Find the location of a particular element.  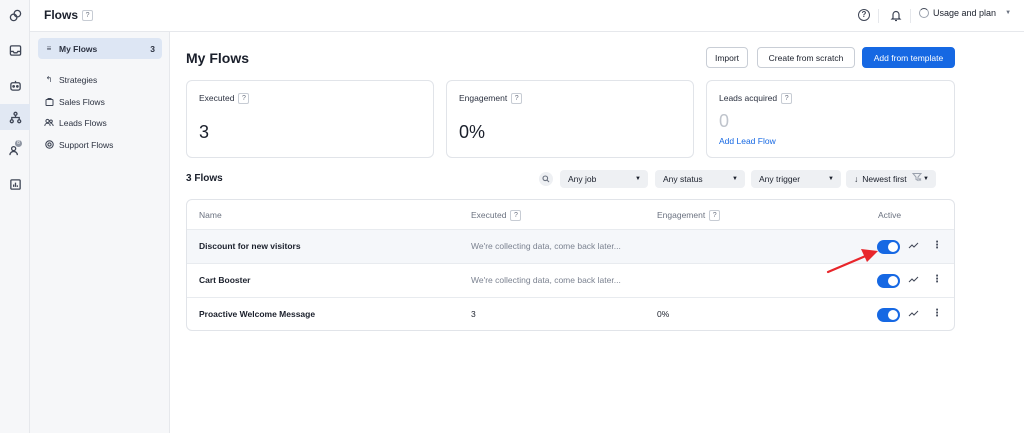

sidebar-item-label: Sales Flows is located at coordinates (82, 101).